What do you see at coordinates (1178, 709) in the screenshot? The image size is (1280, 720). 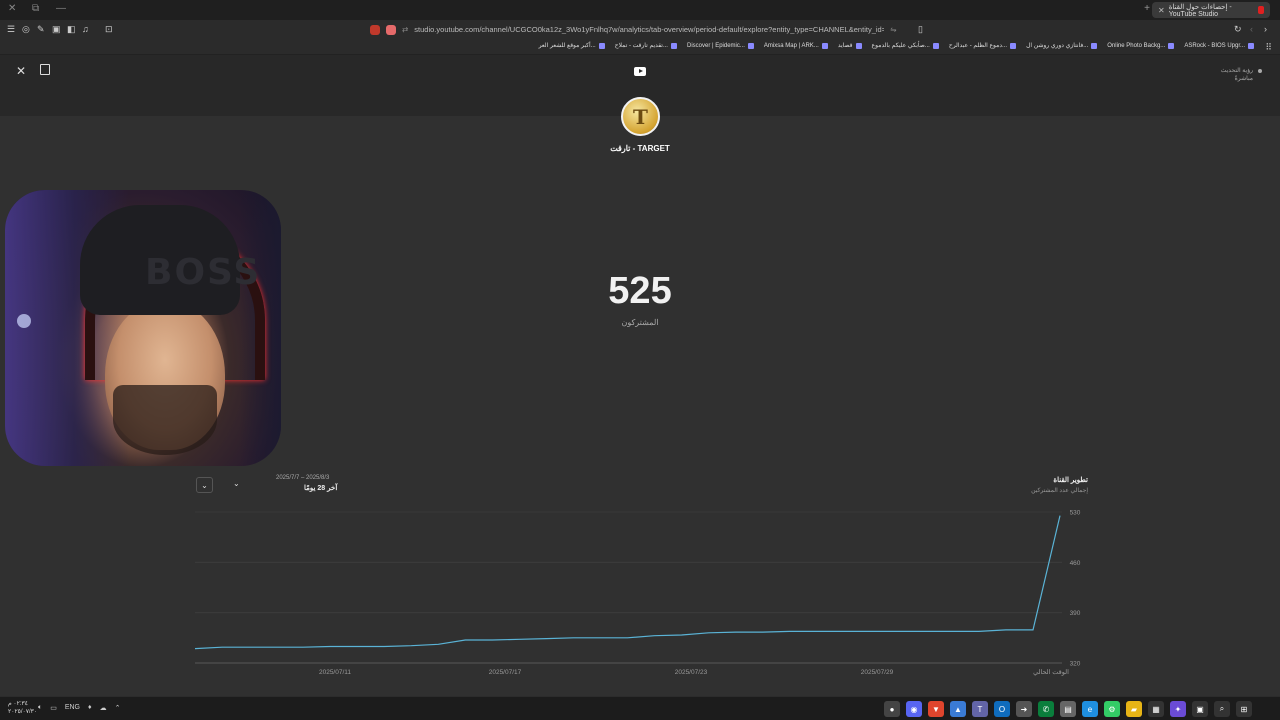 I see `copilot-app-icon: ✦` at bounding box center [1178, 709].